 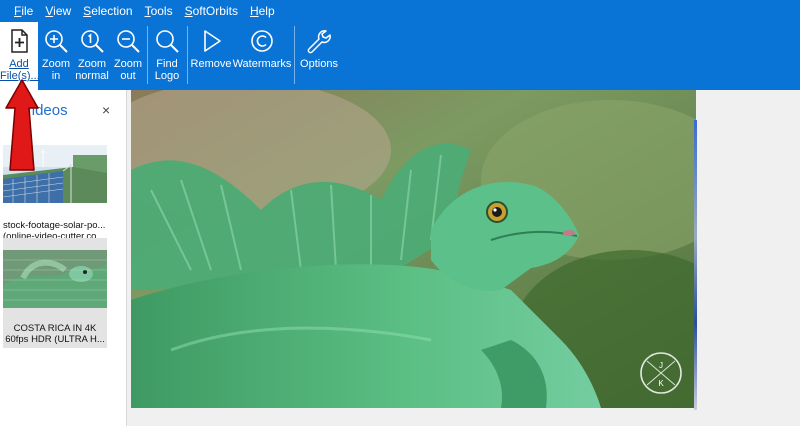 What do you see at coordinates (661, 365) in the screenshot?
I see `watermark-letter: J` at bounding box center [661, 365].